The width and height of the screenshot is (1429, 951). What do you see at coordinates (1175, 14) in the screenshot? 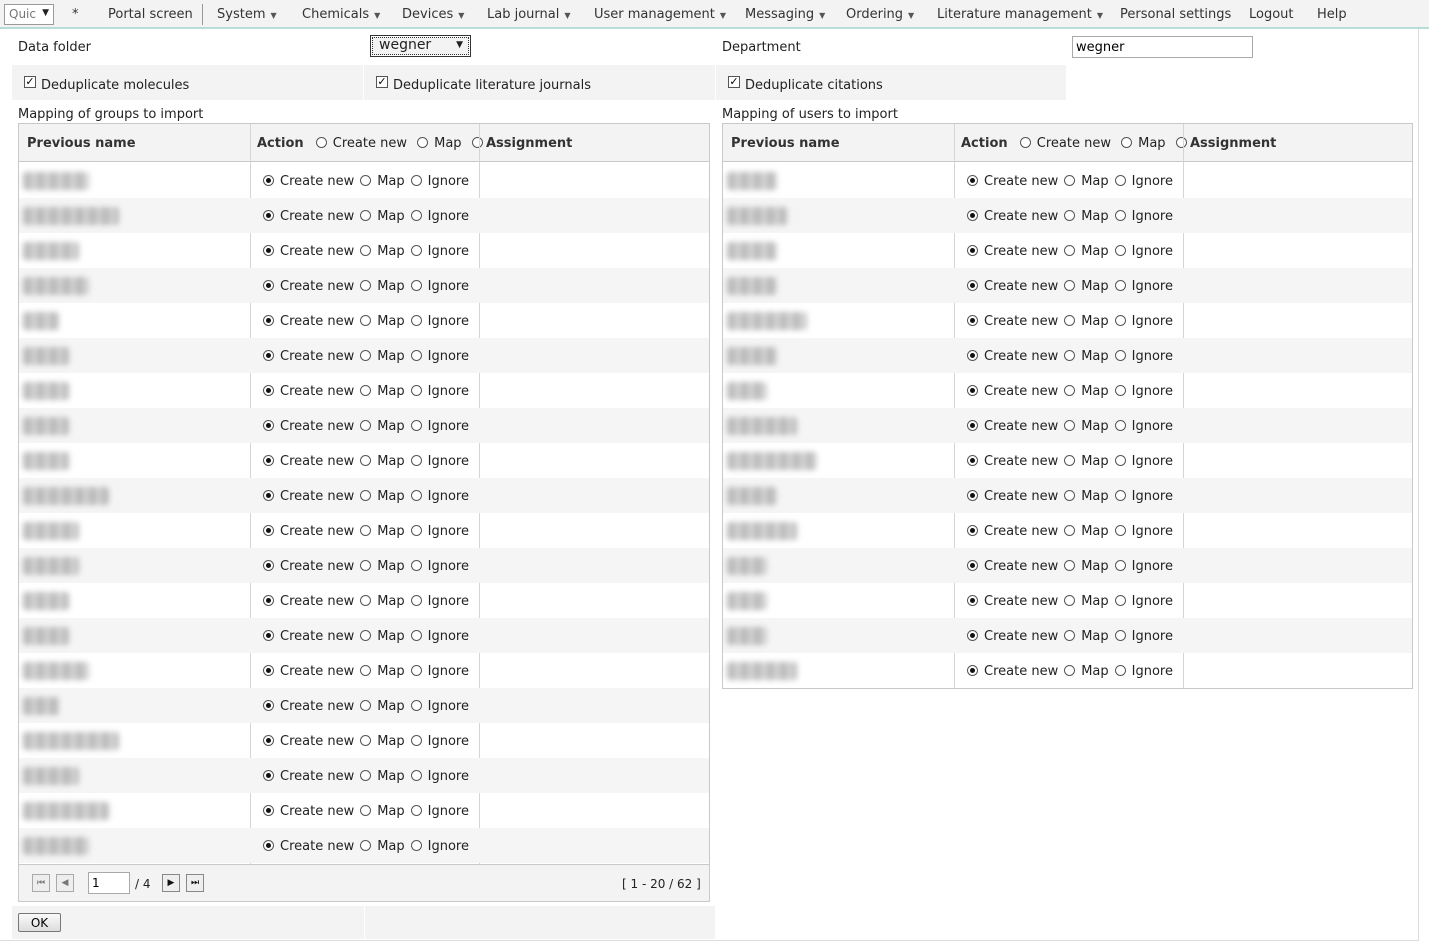
I see `menu-item-10: Personal settings` at bounding box center [1175, 14].